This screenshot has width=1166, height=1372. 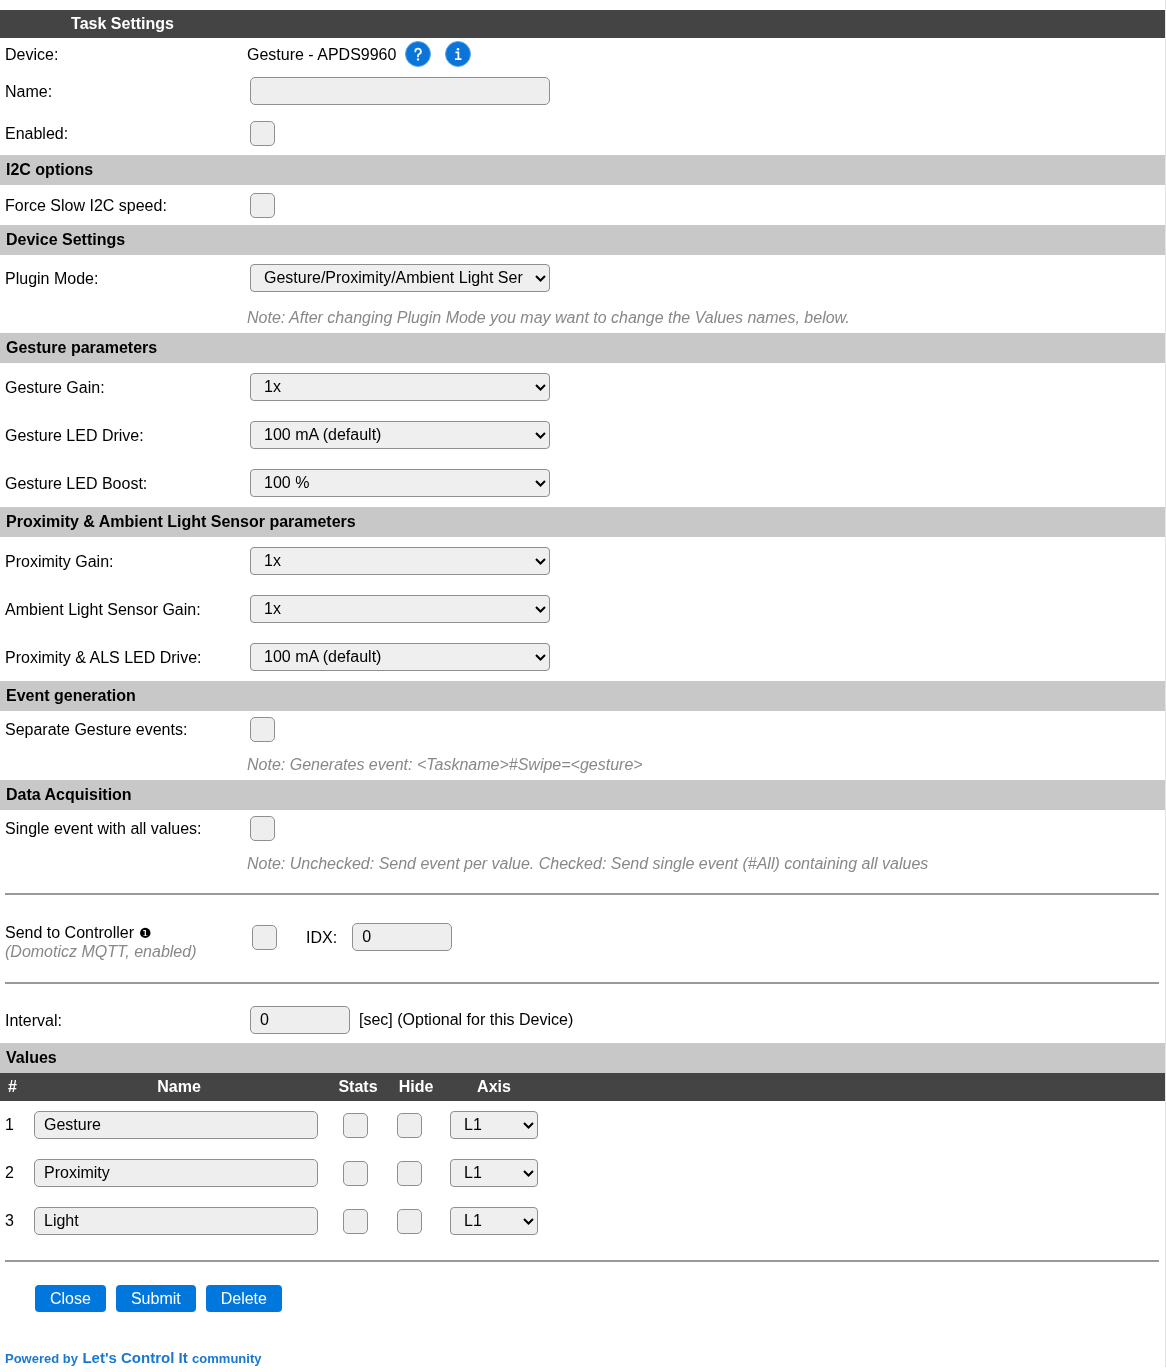 What do you see at coordinates (103, 828) in the screenshot?
I see `field-label: Single event with all values:` at bounding box center [103, 828].